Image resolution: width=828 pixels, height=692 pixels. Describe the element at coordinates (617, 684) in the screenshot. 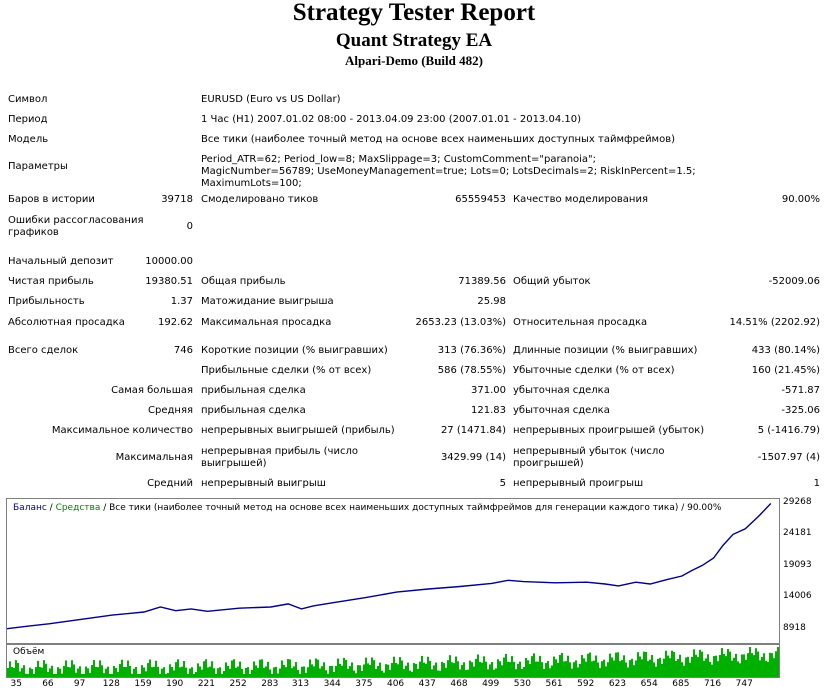

I see `x-tick-label: 623` at that location.